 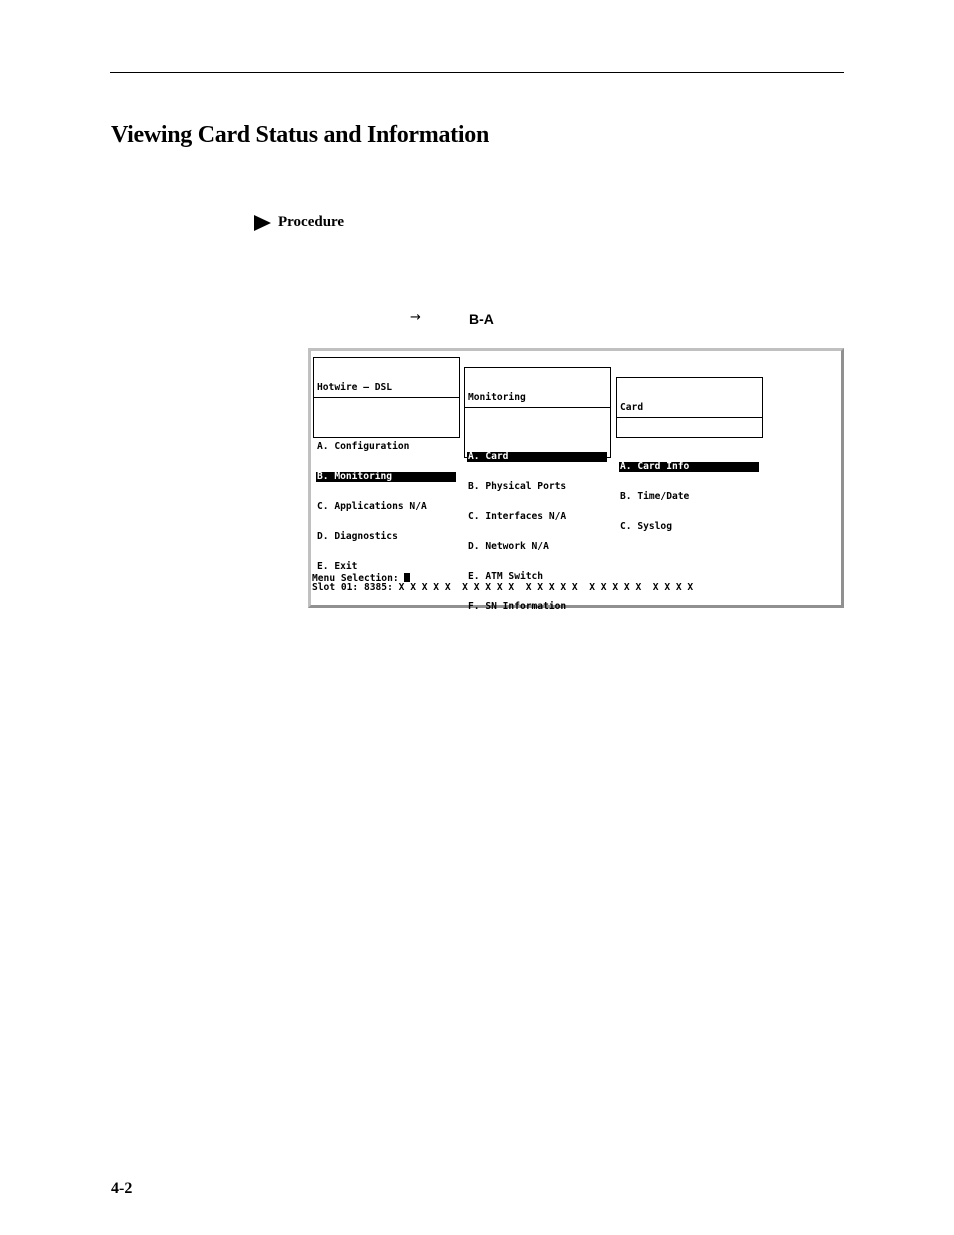 What do you see at coordinates (386, 507) in the screenshot?
I see `menu-item-applications: C. Applications N/A` at bounding box center [386, 507].